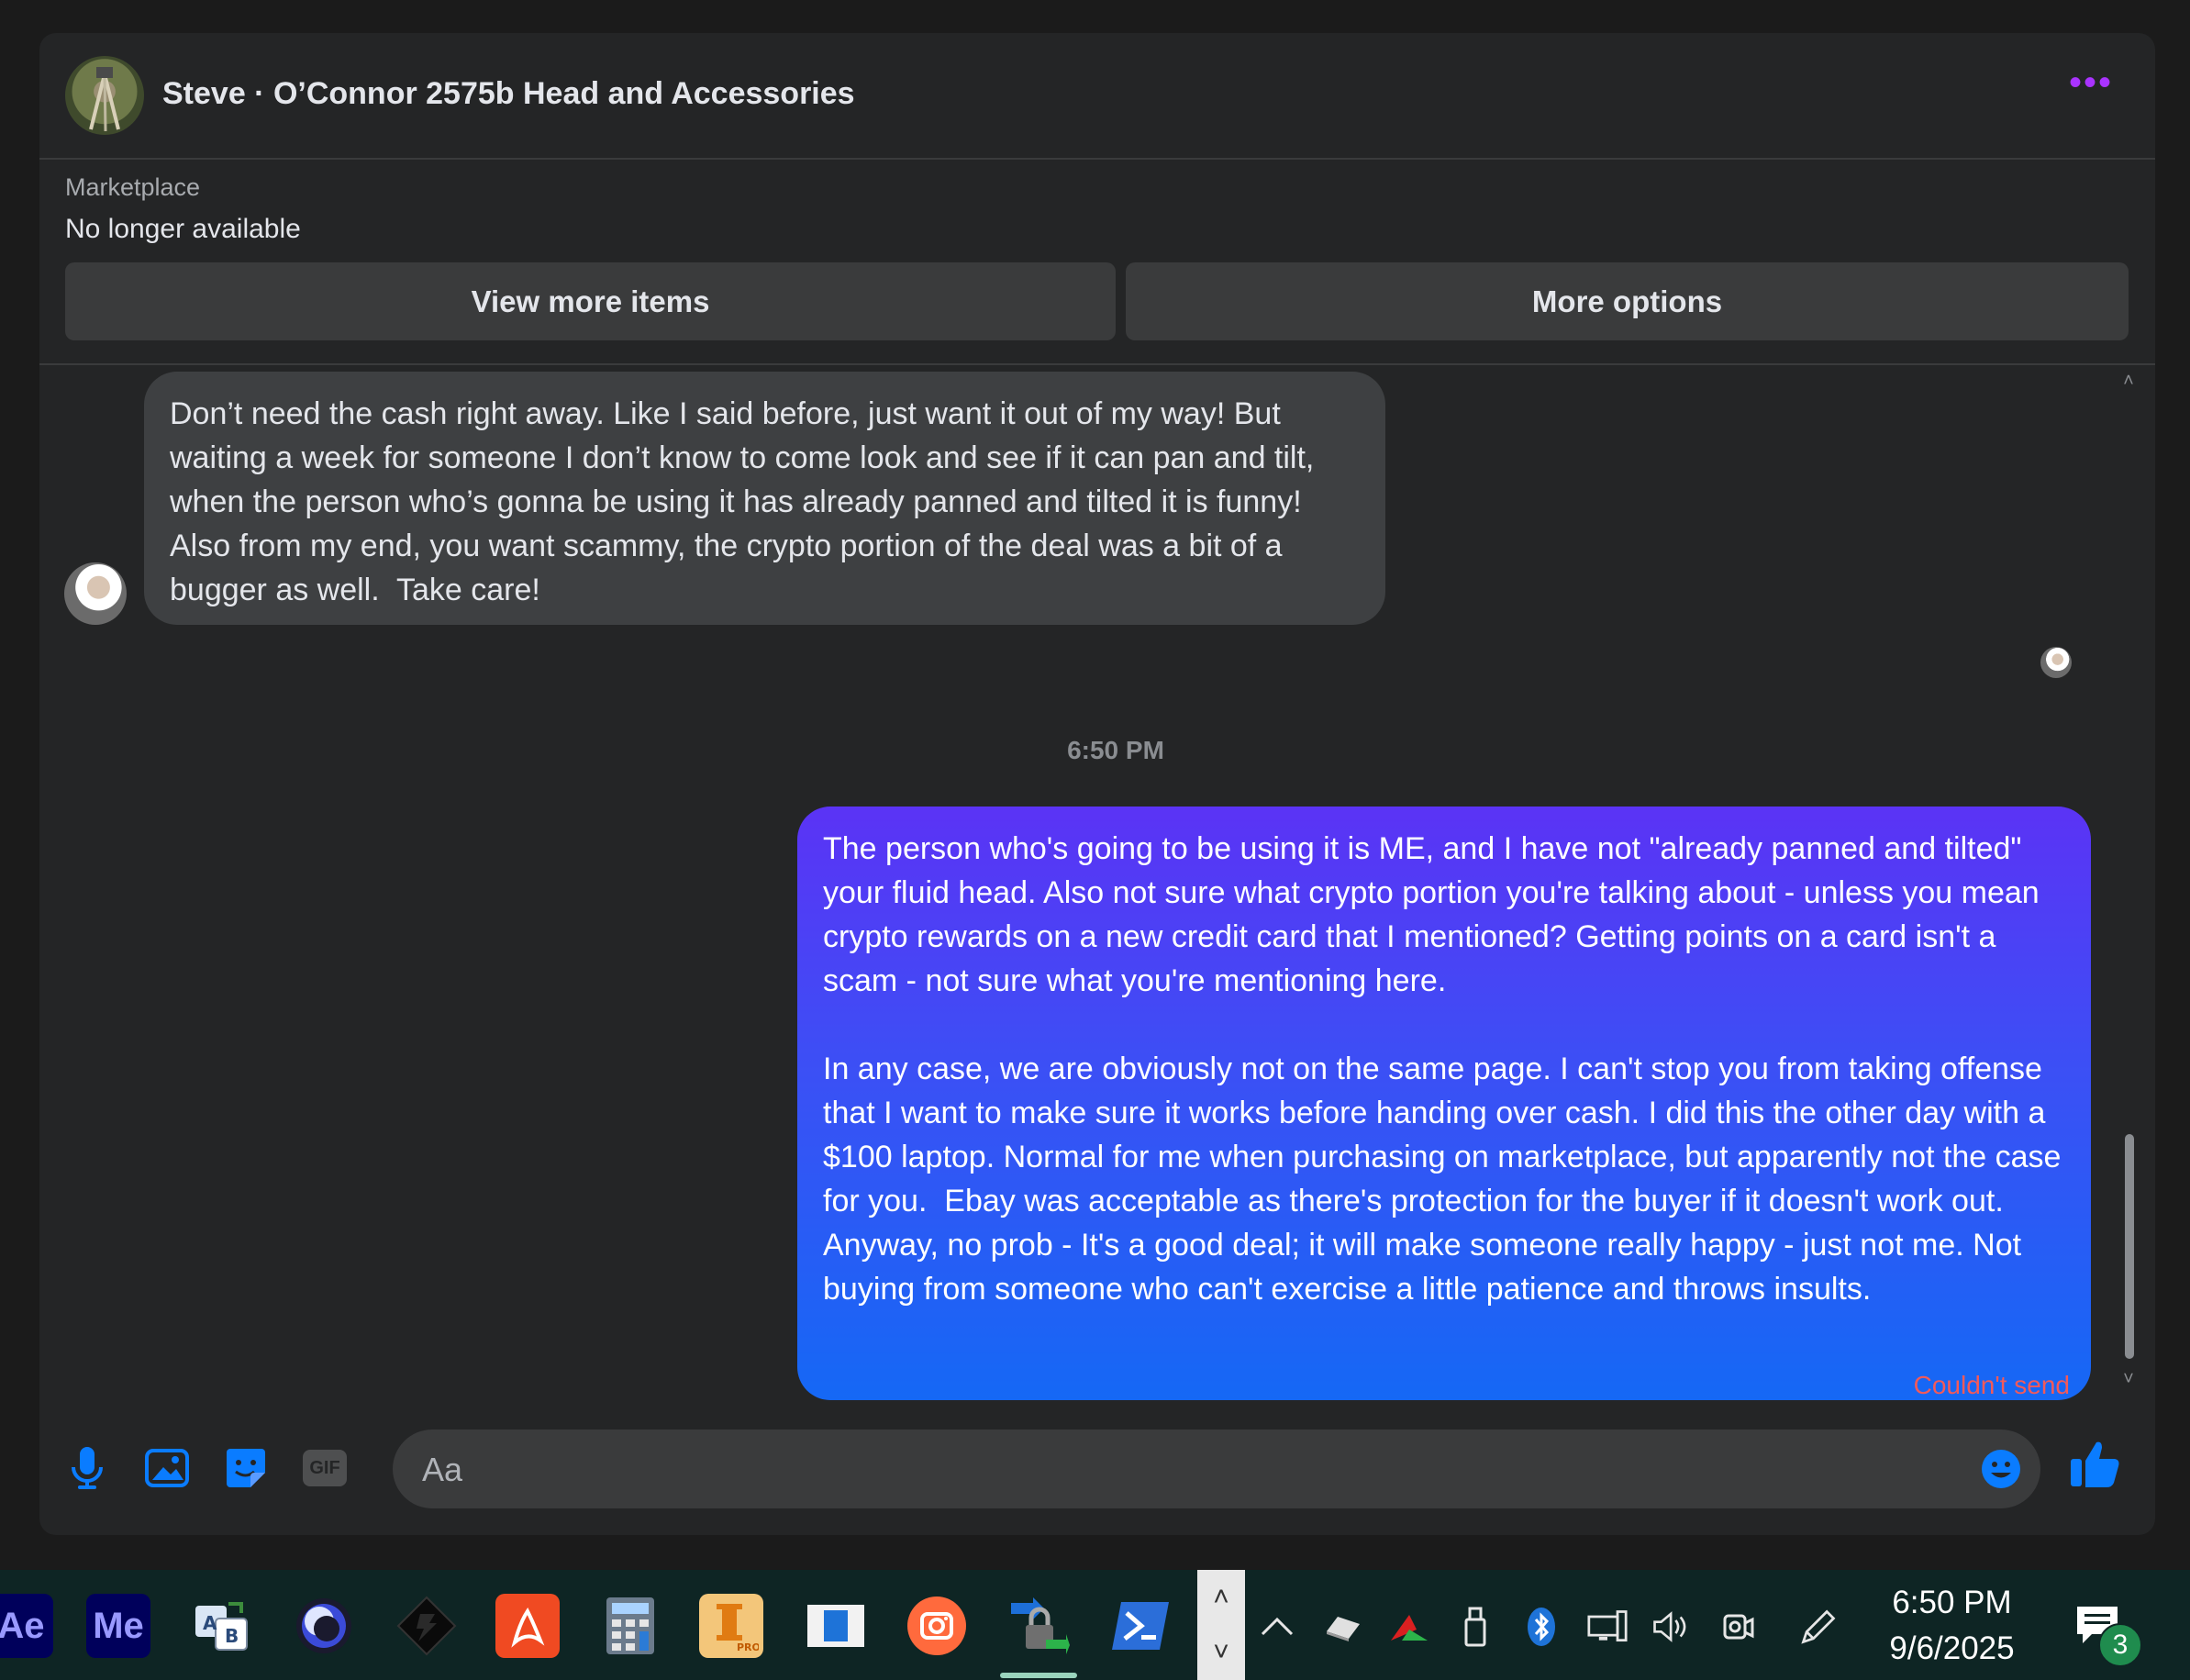  Describe the element at coordinates (427, 1626) in the screenshot. I see `fcpx-app-icon` at that location.